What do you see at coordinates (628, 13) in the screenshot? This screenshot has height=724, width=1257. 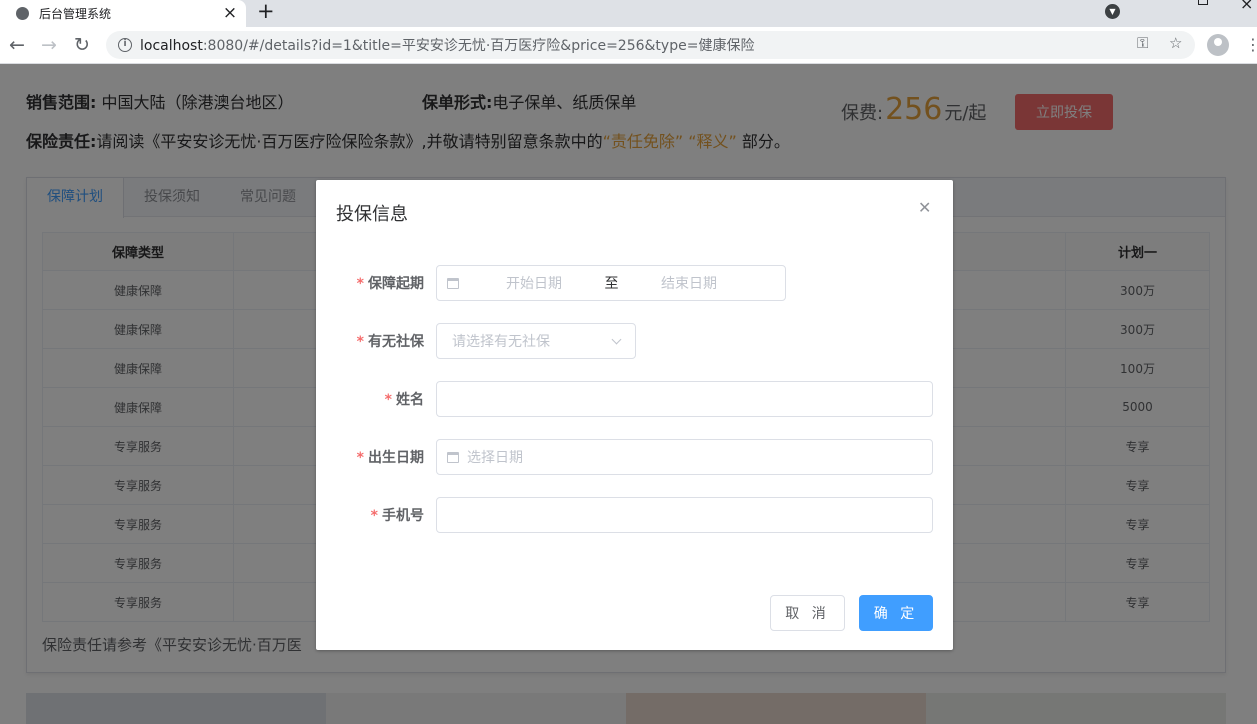 I see `browser-tab-bar: 后台管理系统 × + ▼ ×` at bounding box center [628, 13].